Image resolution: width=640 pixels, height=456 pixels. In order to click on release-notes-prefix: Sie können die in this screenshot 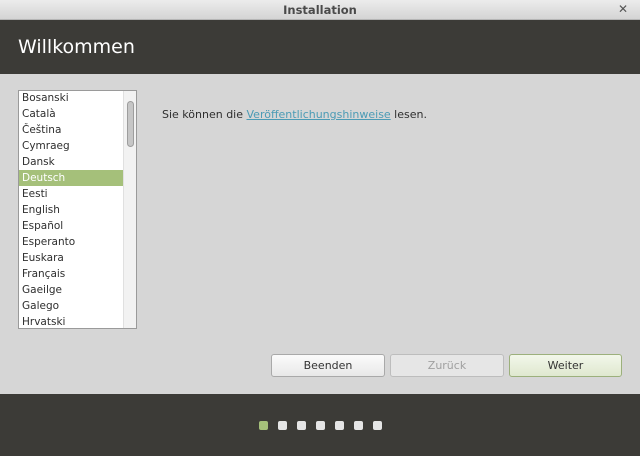, I will do `click(204, 114)`.